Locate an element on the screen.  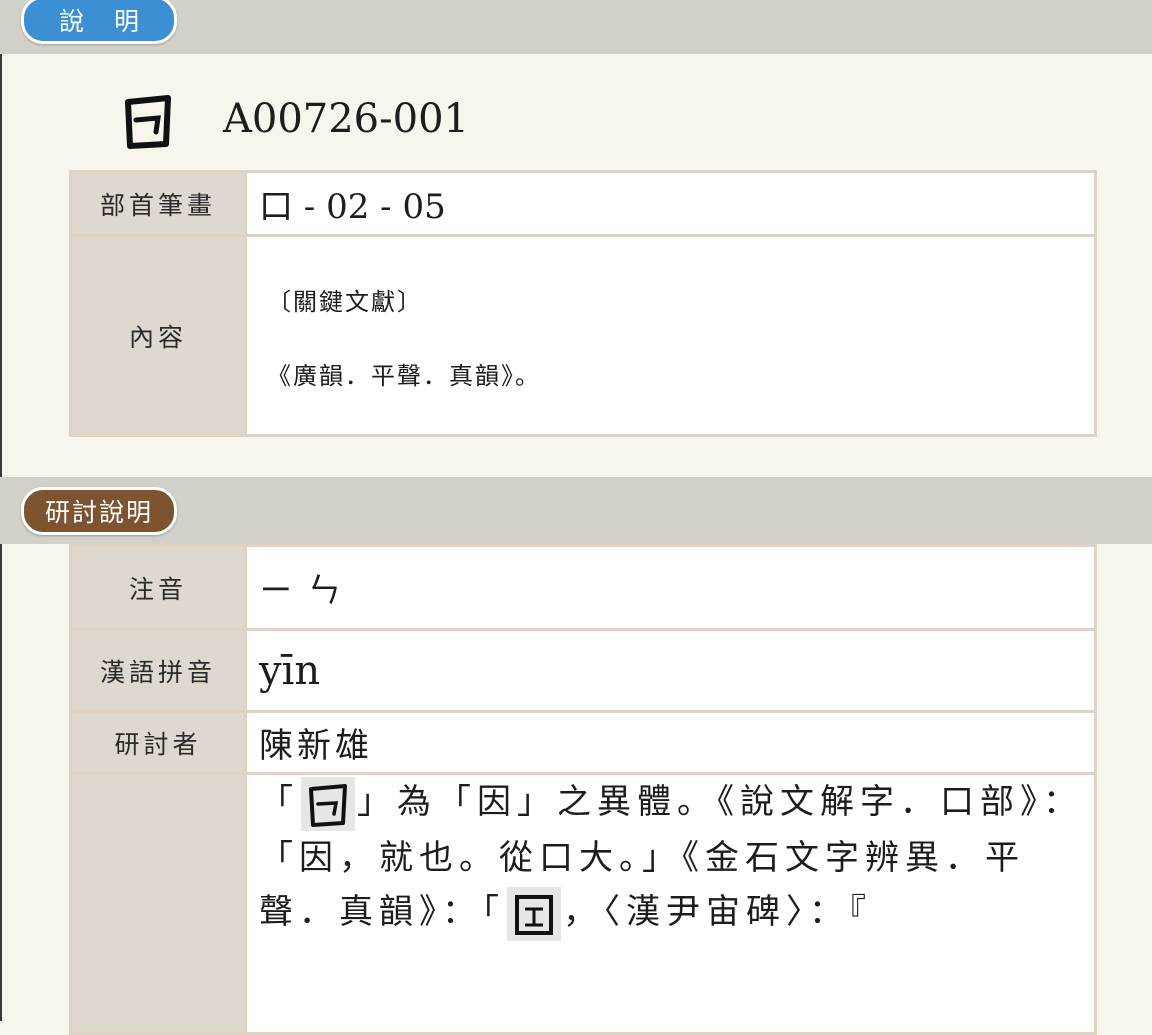
content-line: 《廣韻．平聲．真韻》。 is located at coordinates (404, 375).